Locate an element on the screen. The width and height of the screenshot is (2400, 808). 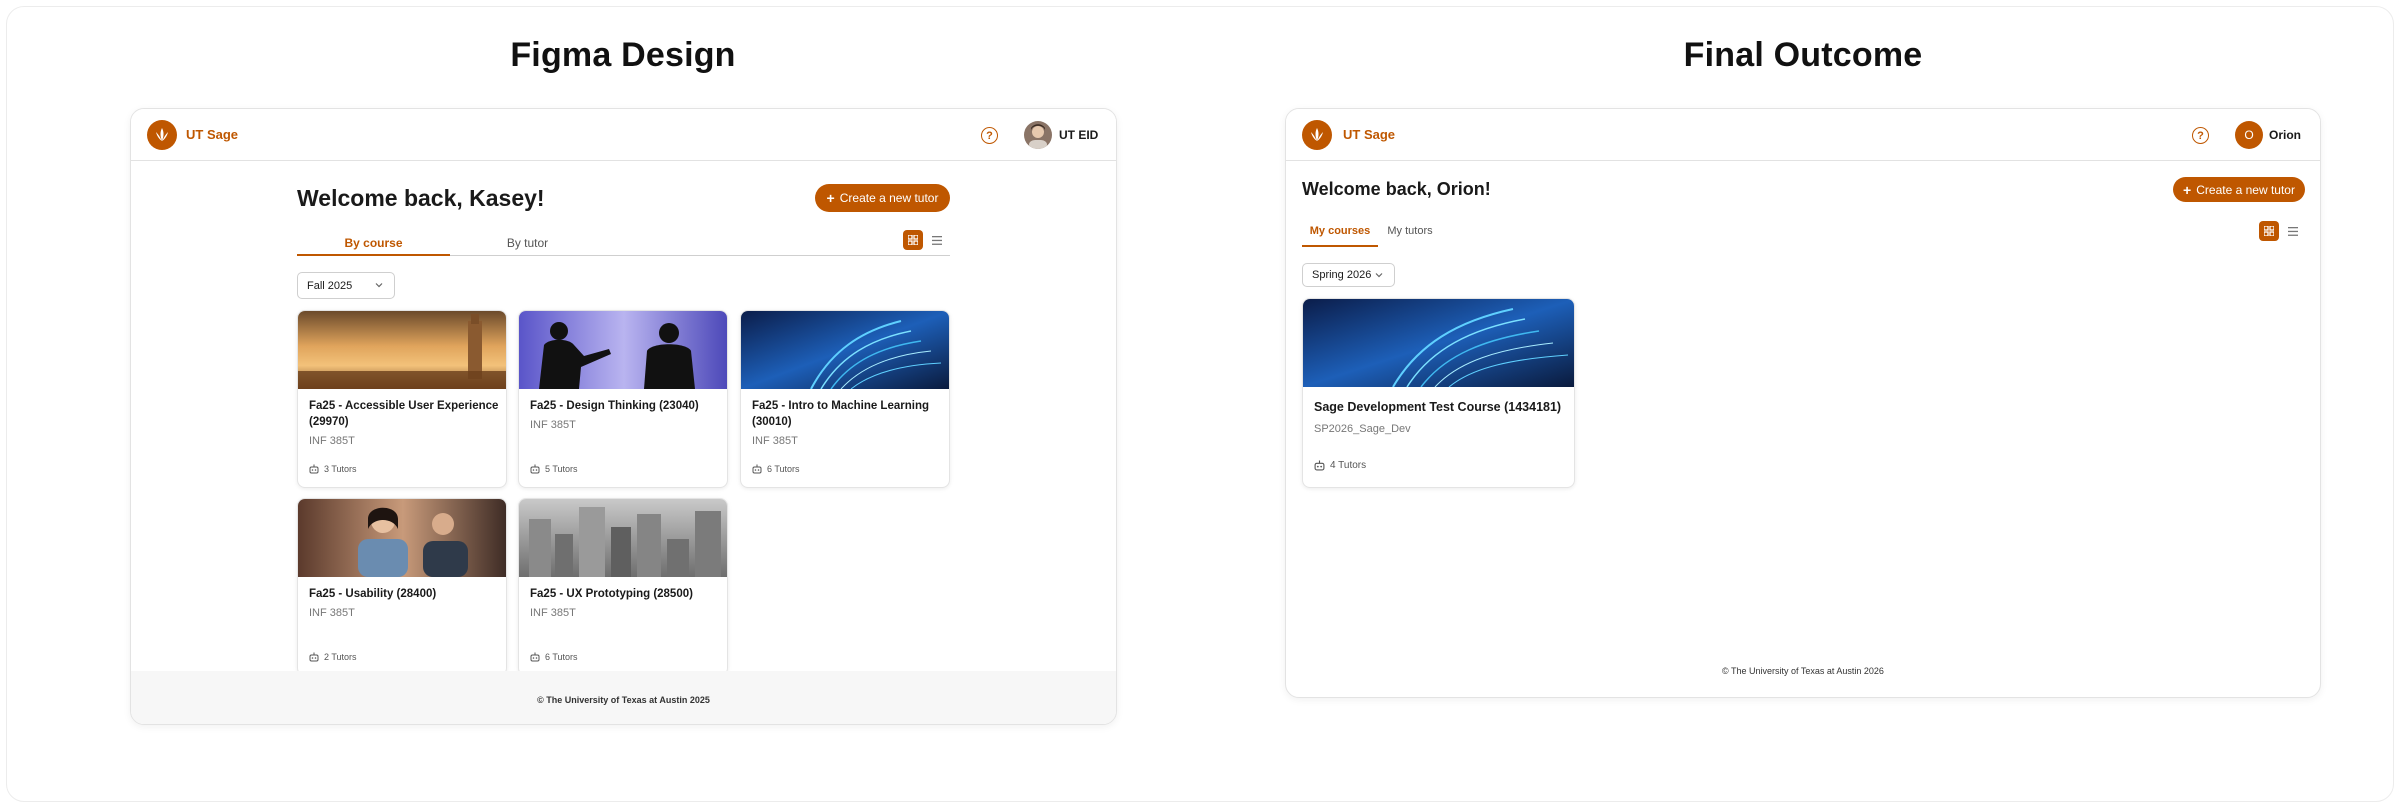
avatar is located at coordinates (1038, 135).